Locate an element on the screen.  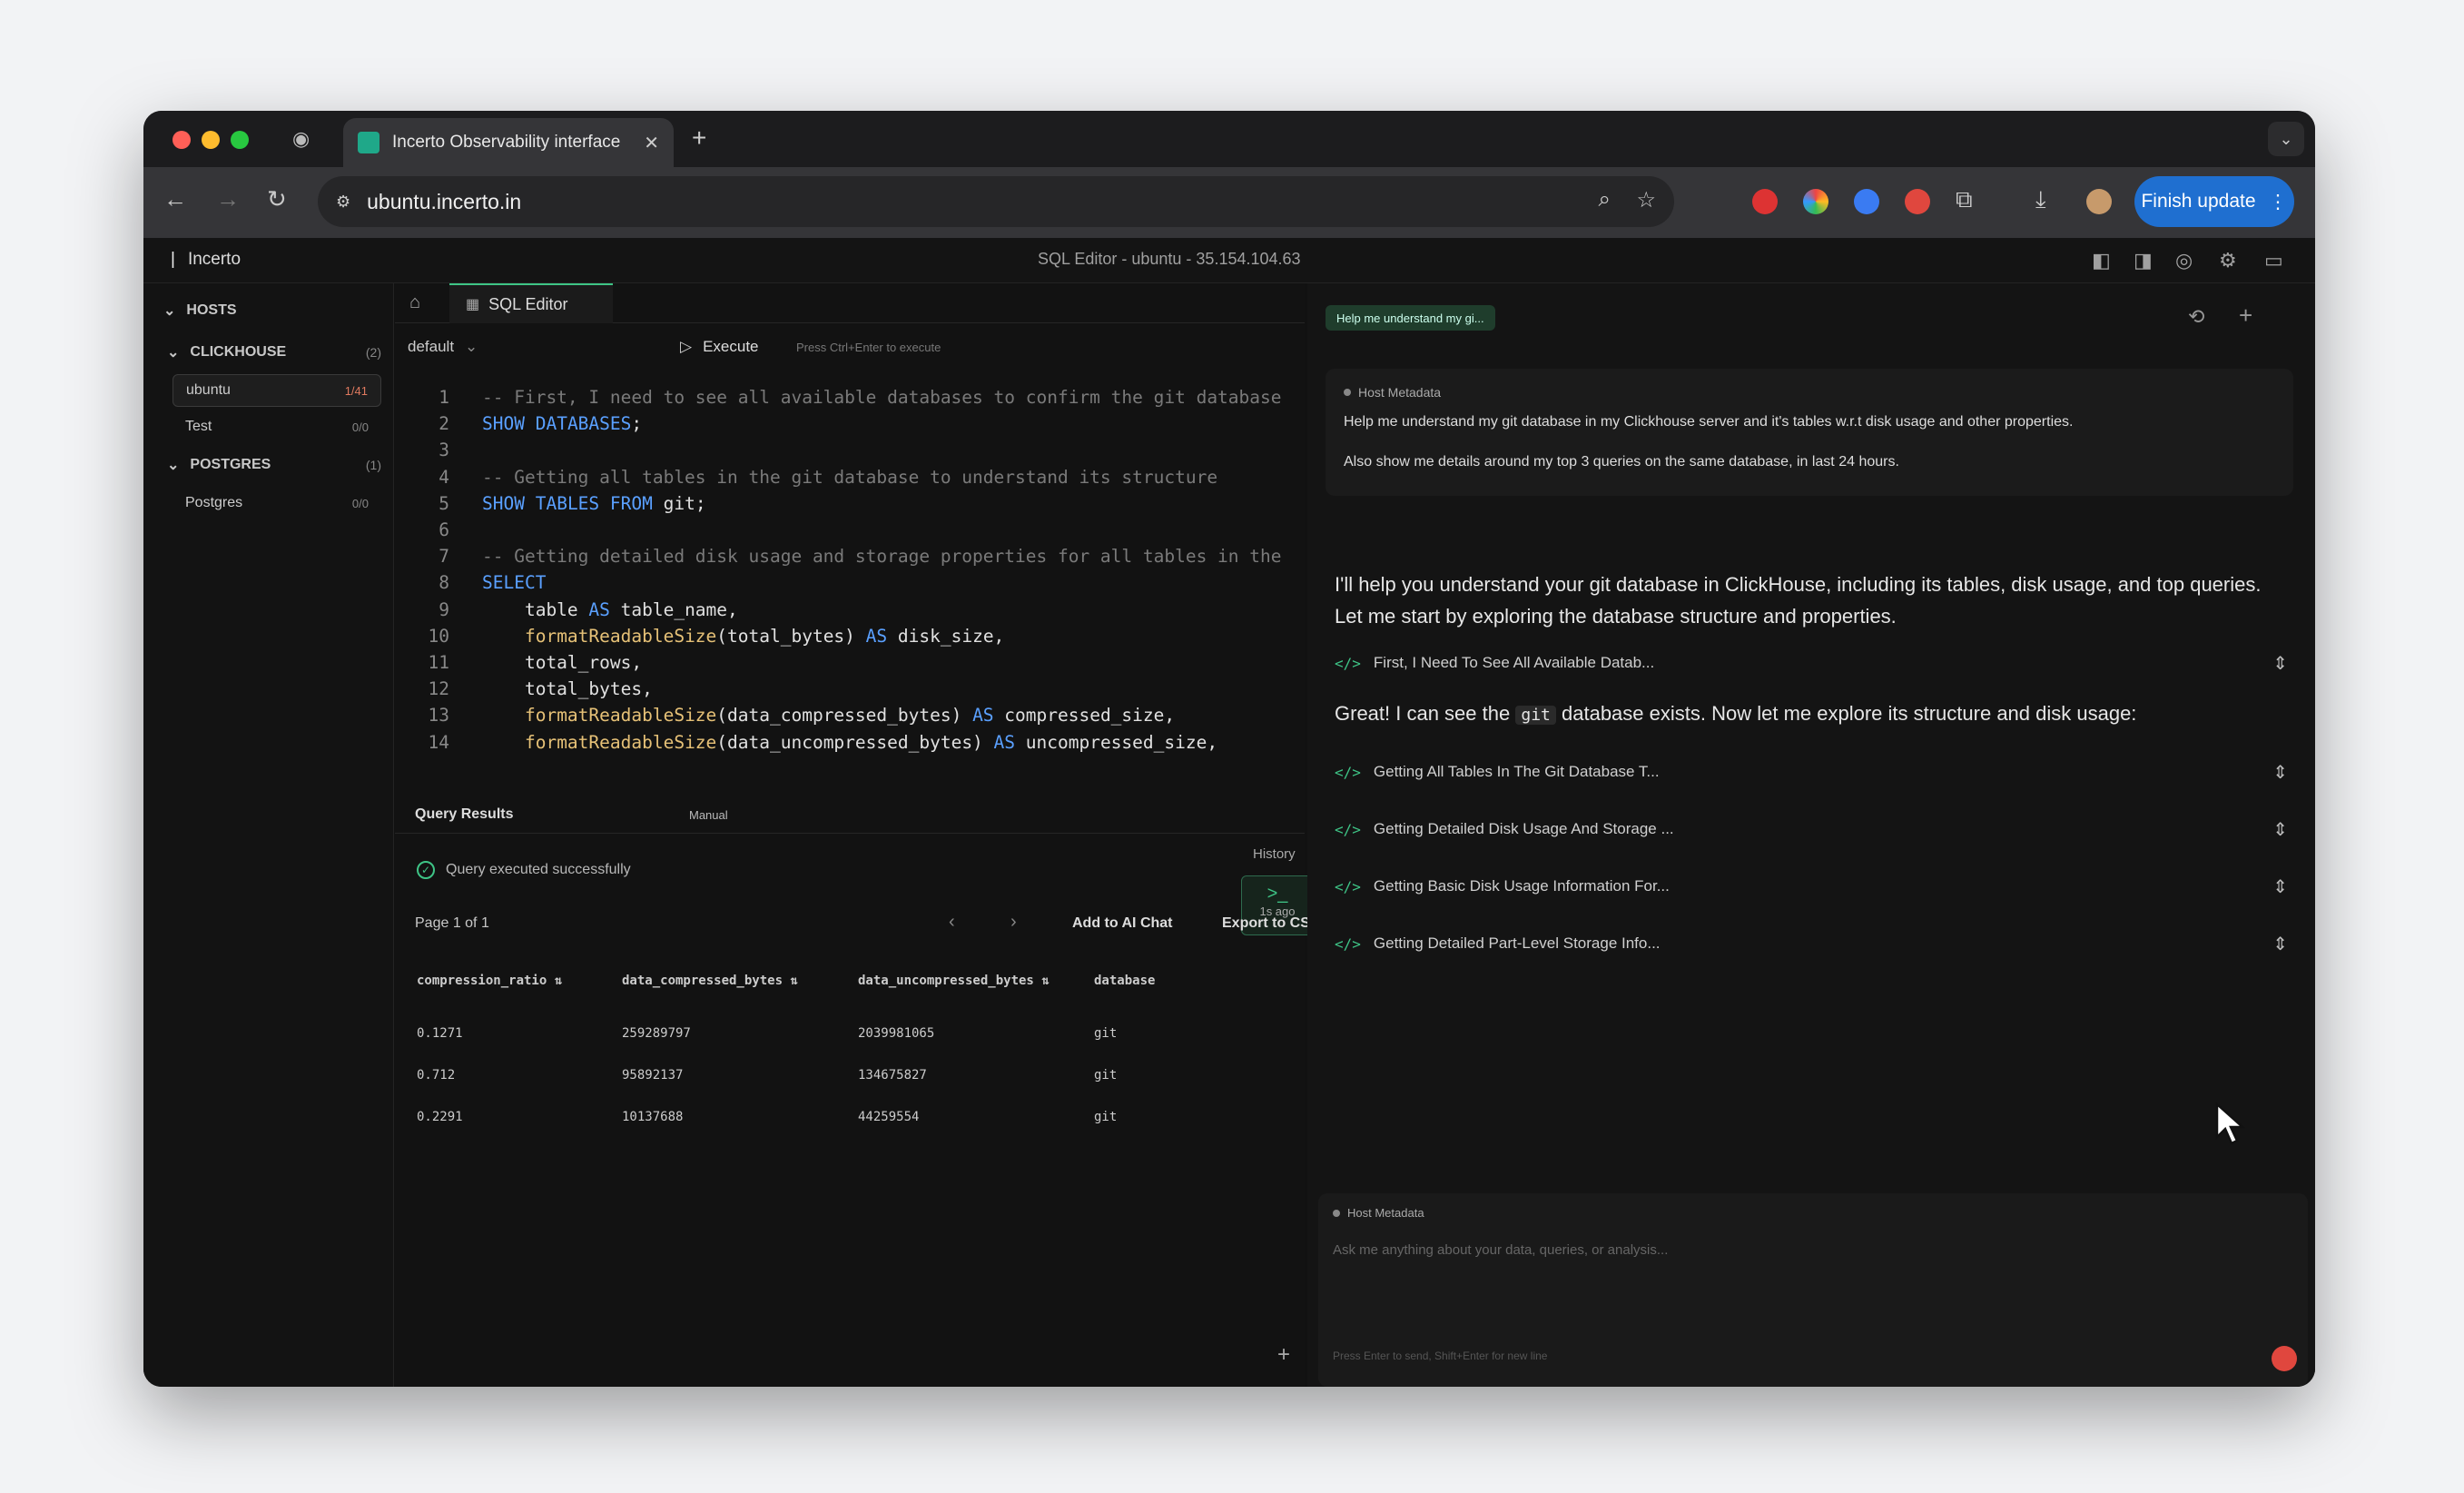
column-header-compression_ratio: compression_ratio ⇅ is located at coordinates (489, 981).